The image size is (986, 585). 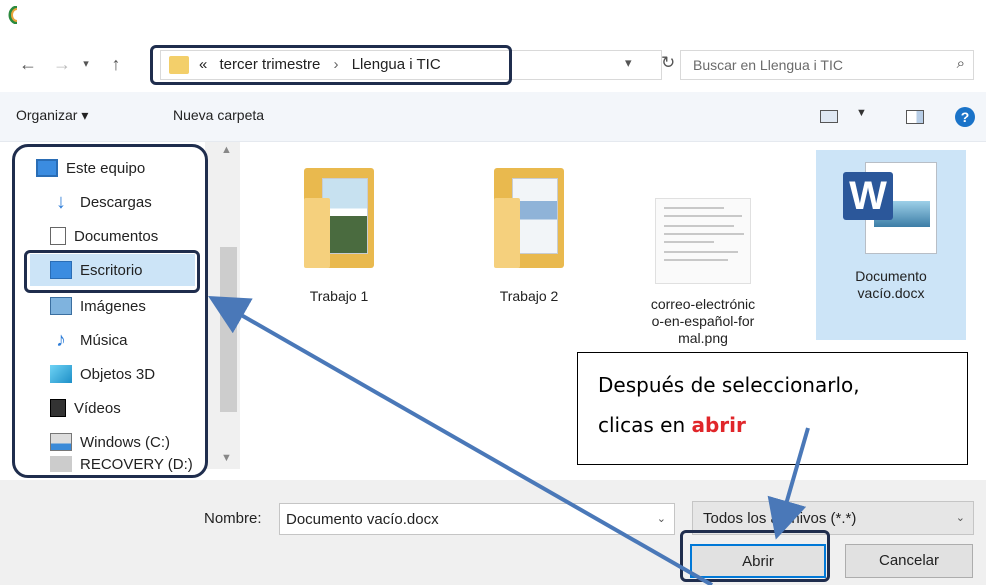 What do you see at coordinates (668, 63) in the screenshot?
I see `refresh-icon: ↻` at bounding box center [668, 63].